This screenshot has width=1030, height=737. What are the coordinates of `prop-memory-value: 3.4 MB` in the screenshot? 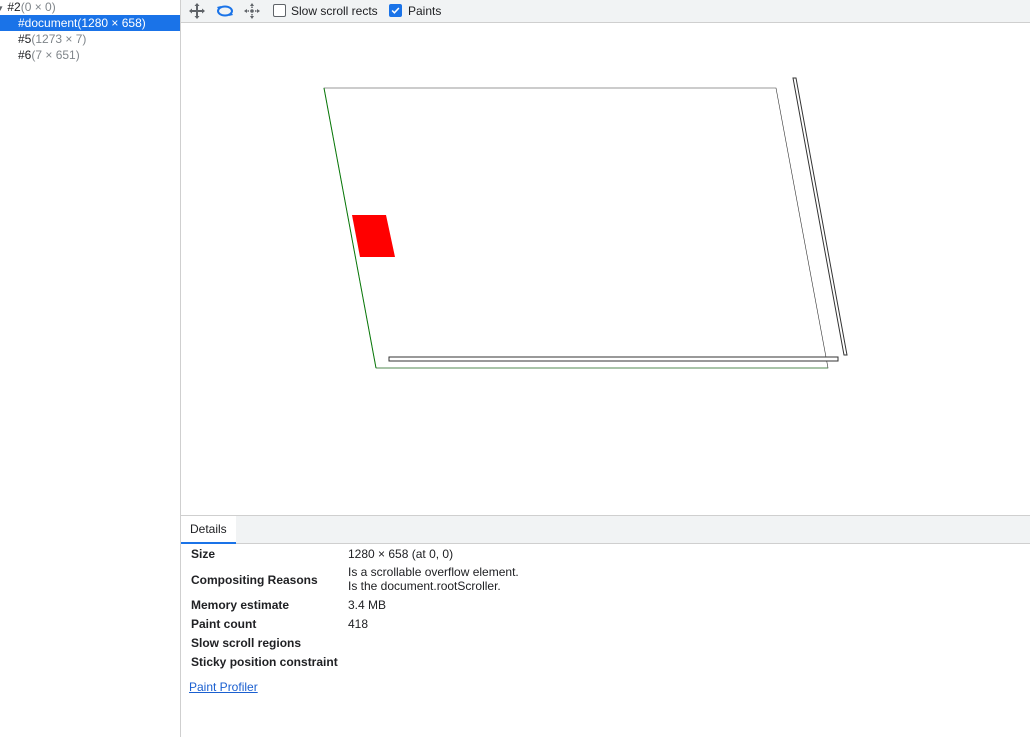 It's located at (367, 605).